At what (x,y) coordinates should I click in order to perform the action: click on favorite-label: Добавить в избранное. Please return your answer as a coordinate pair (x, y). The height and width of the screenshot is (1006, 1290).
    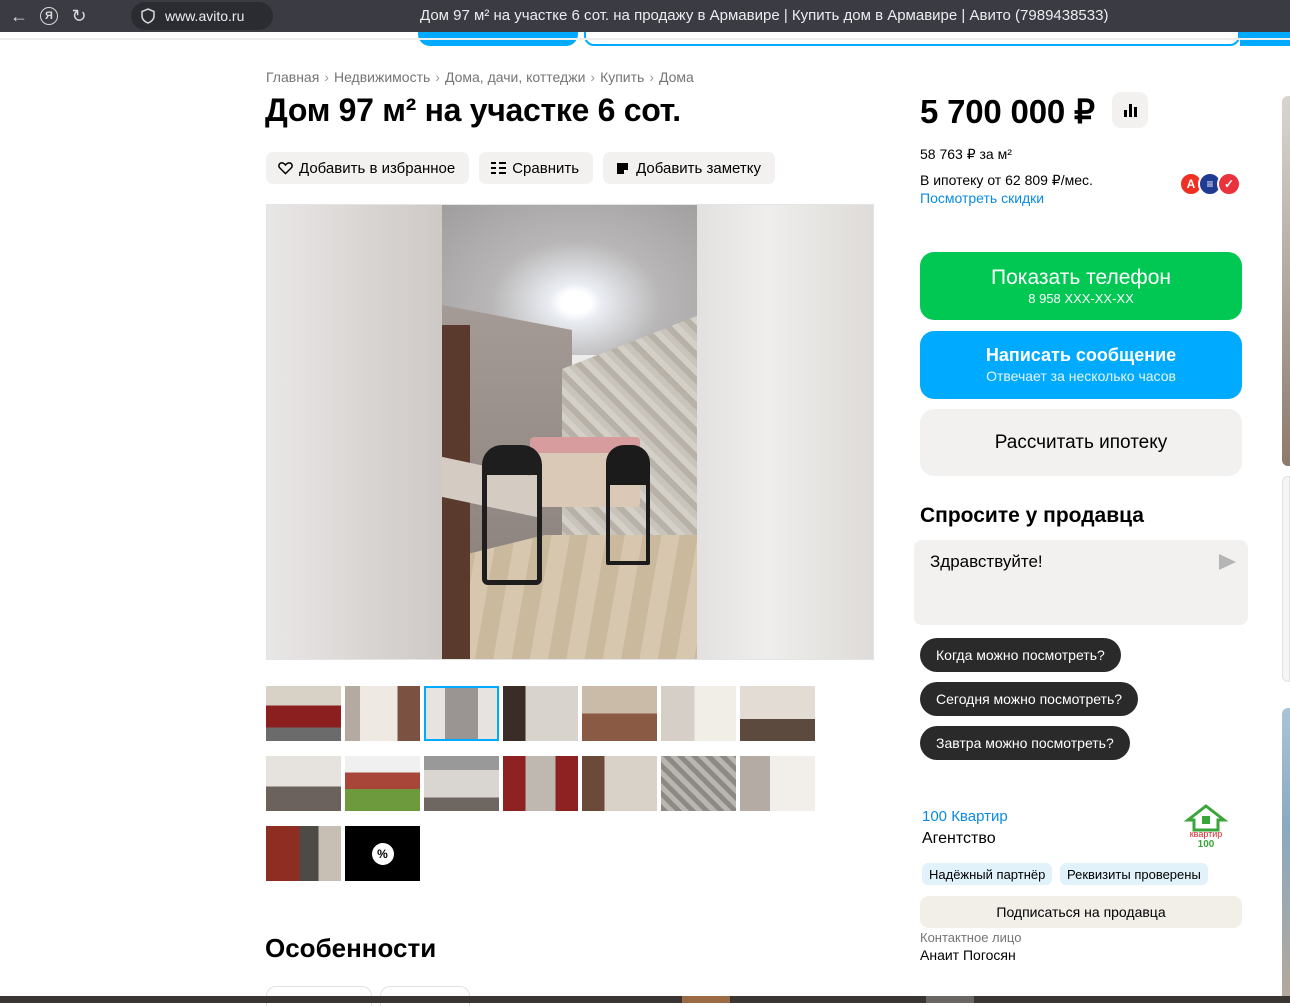
    Looking at the image, I should click on (377, 168).